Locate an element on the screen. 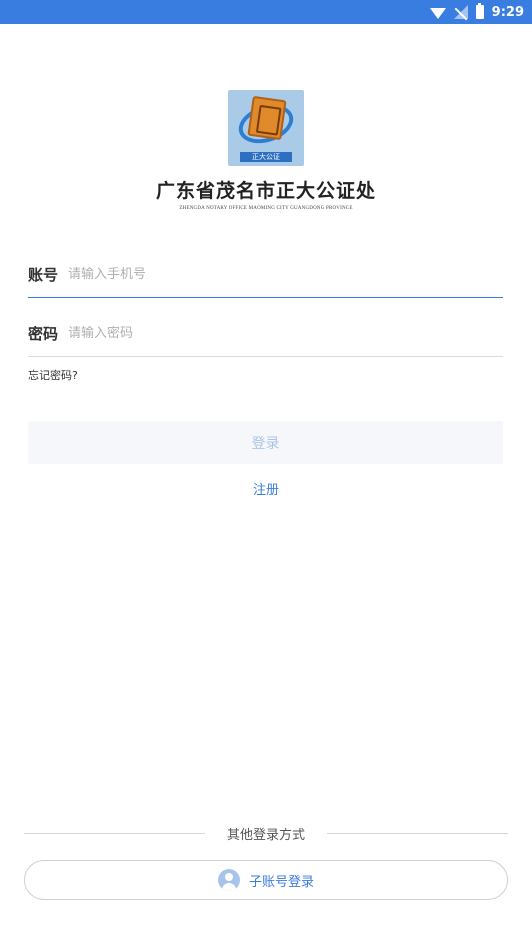 The height and width of the screenshot is (947, 532). sub-account-login-button: 子账号登录 is located at coordinates (266, 880).